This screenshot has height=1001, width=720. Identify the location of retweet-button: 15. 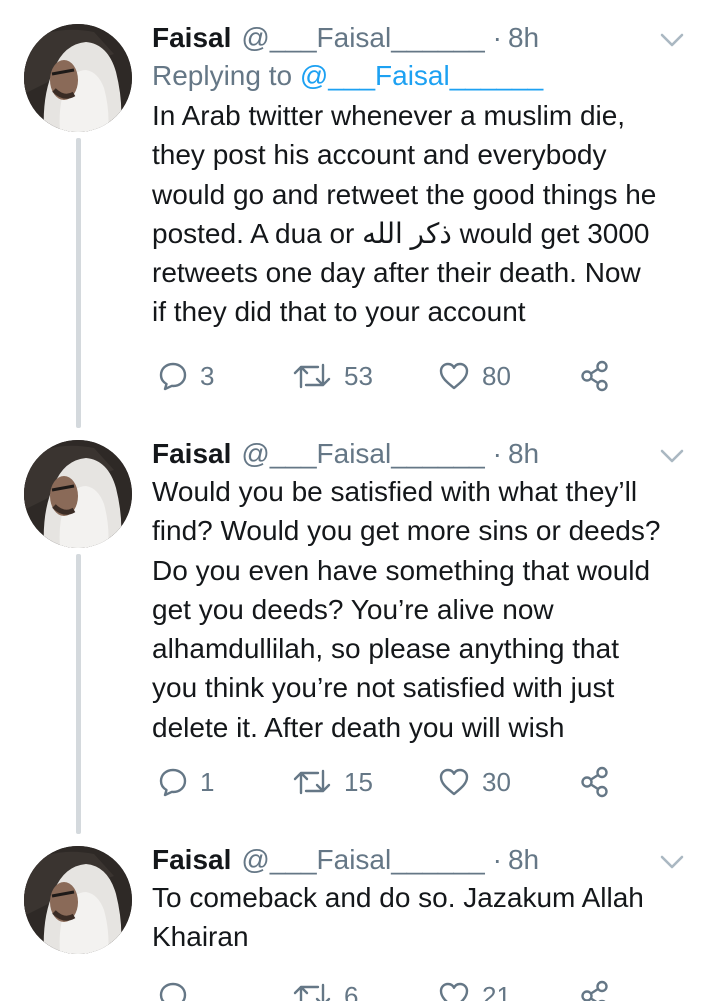
(332, 782).